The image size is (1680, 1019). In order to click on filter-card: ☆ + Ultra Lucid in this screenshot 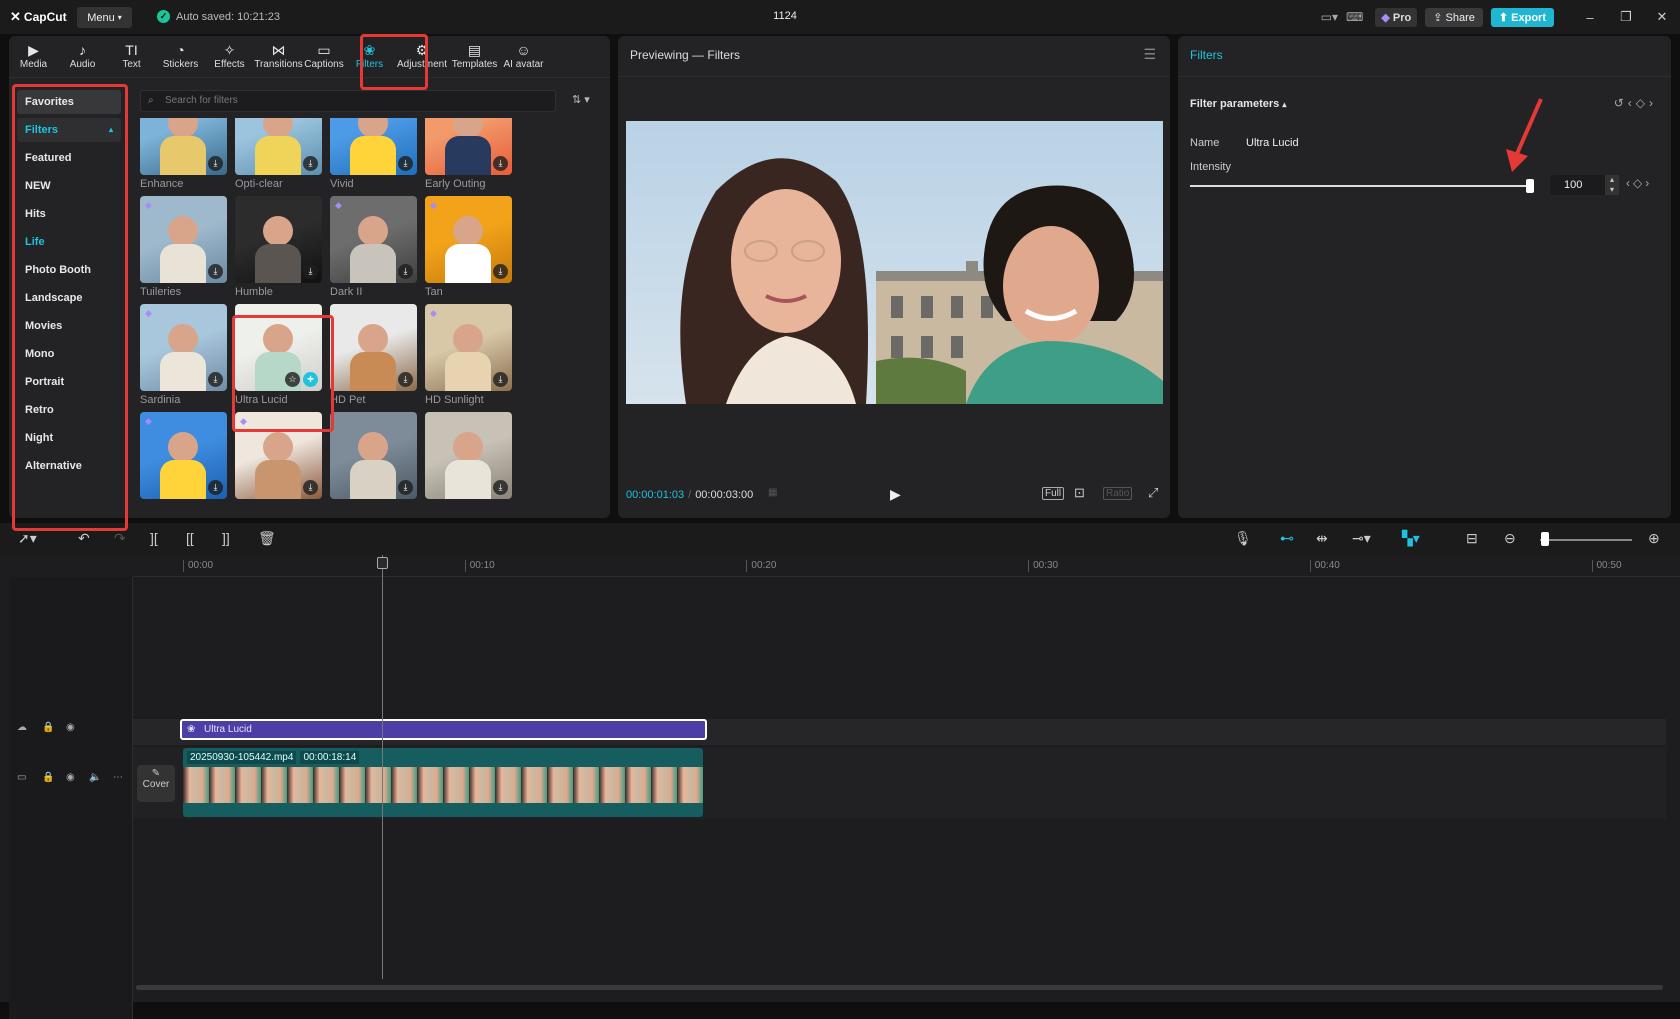, I will do `click(278, 355)`.